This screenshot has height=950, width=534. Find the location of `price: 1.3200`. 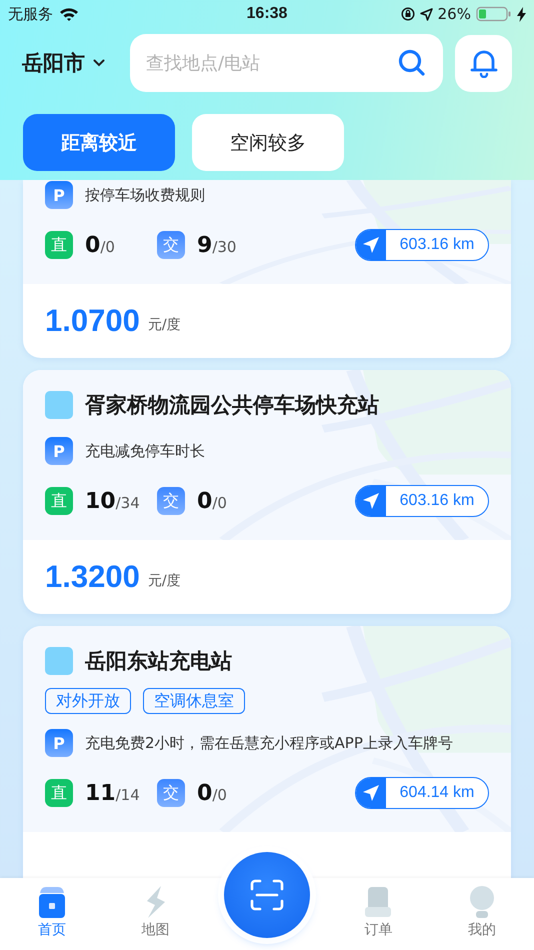

price: 1.3200 is located at coordinates (92, 577).